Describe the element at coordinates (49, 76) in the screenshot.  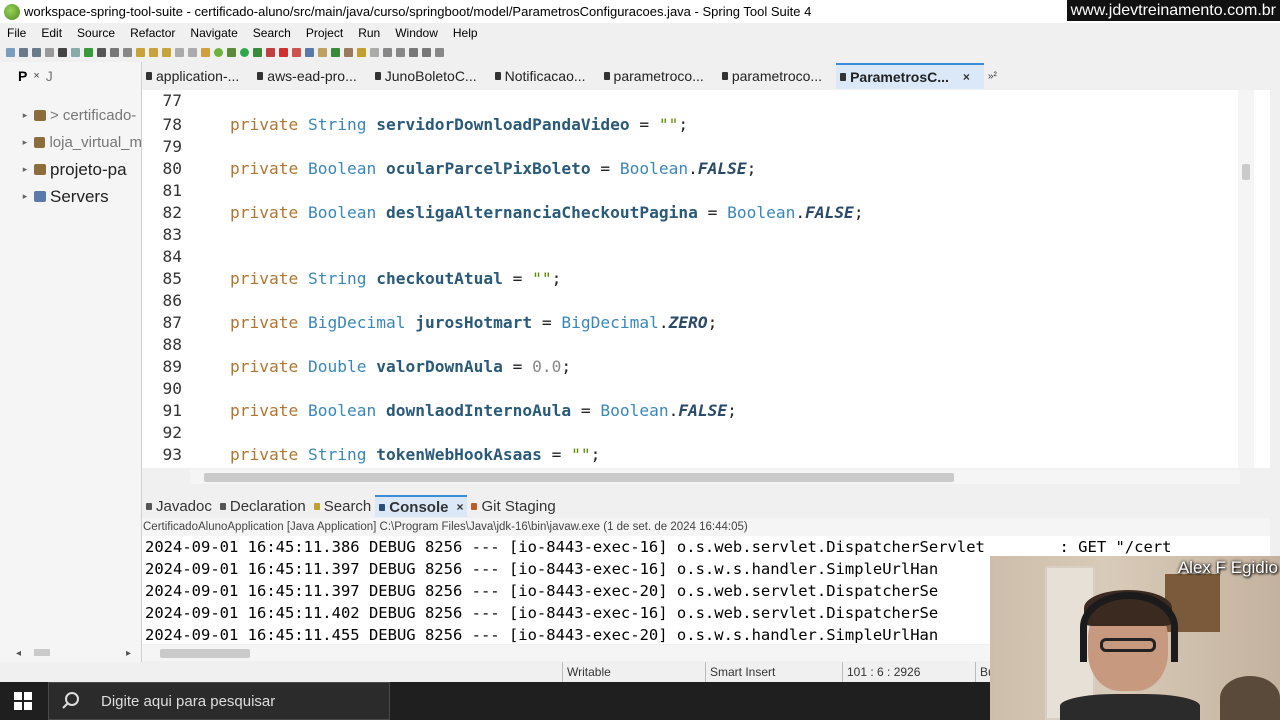
I see `tab-project-explorer: J` at that location.